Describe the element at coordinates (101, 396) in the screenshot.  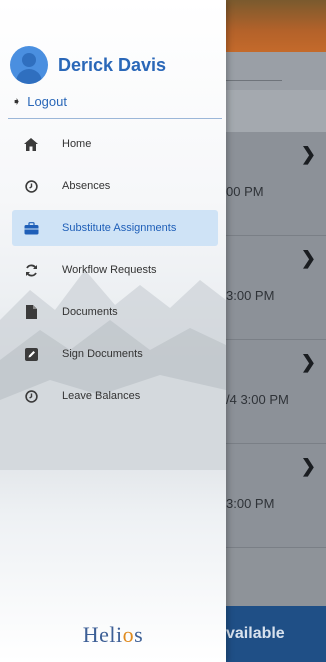
I see `menu-item-label: Leave Balances` at that location.